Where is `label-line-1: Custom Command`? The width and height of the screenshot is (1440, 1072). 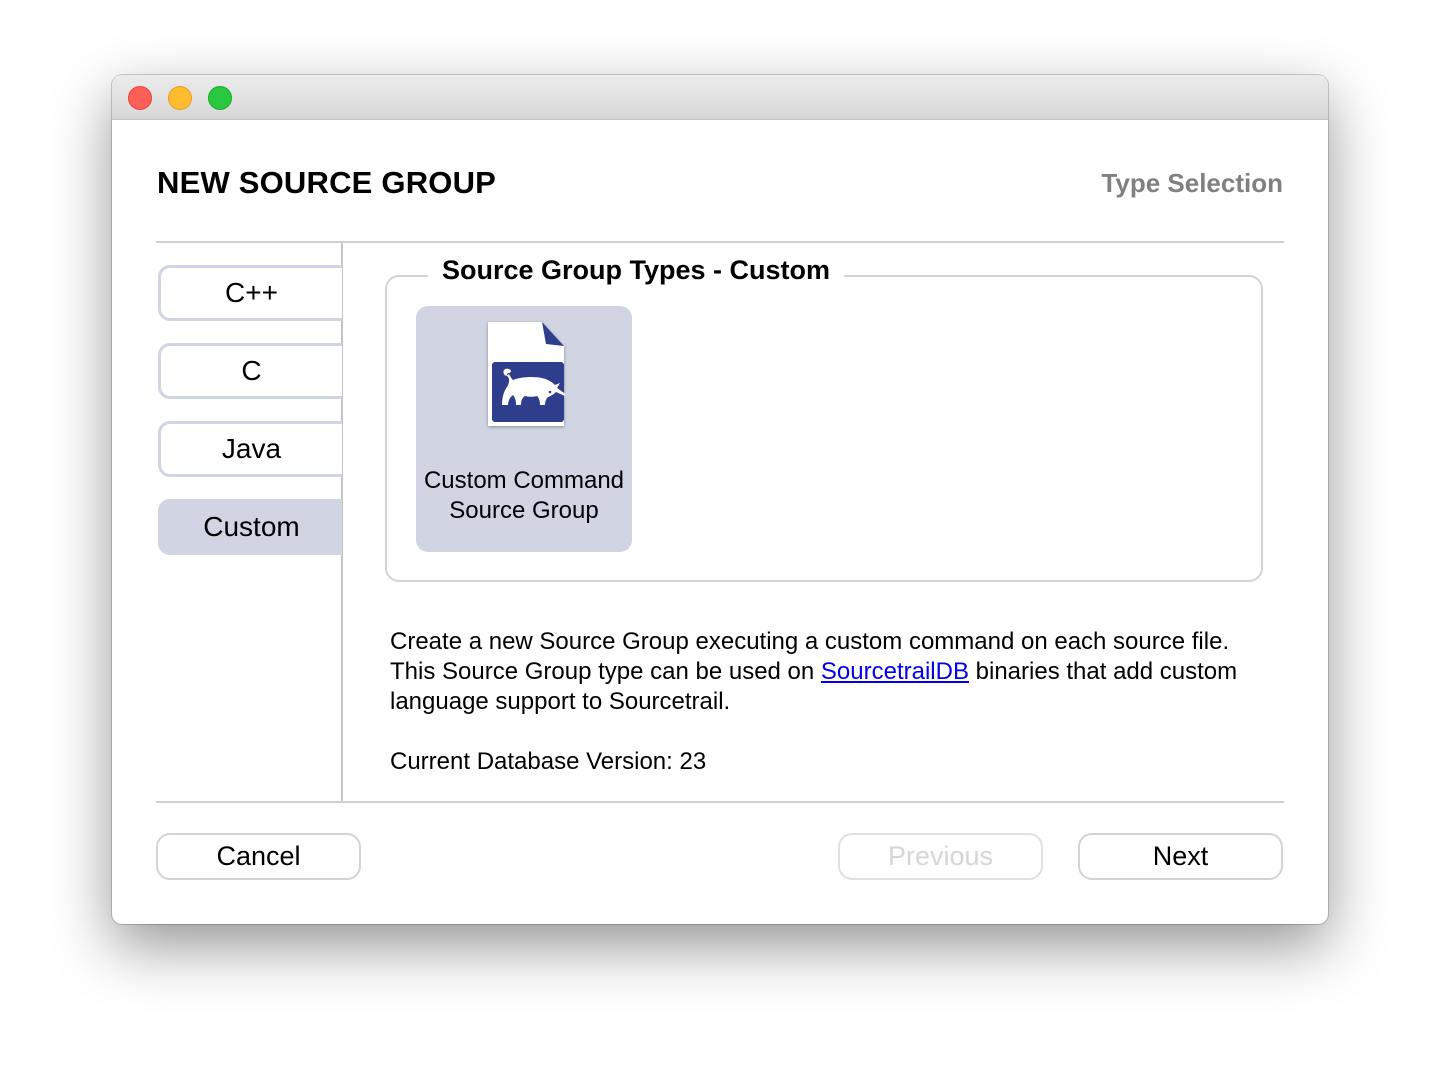
label-line-1: Custom Command is located at coordinates (524, 480).